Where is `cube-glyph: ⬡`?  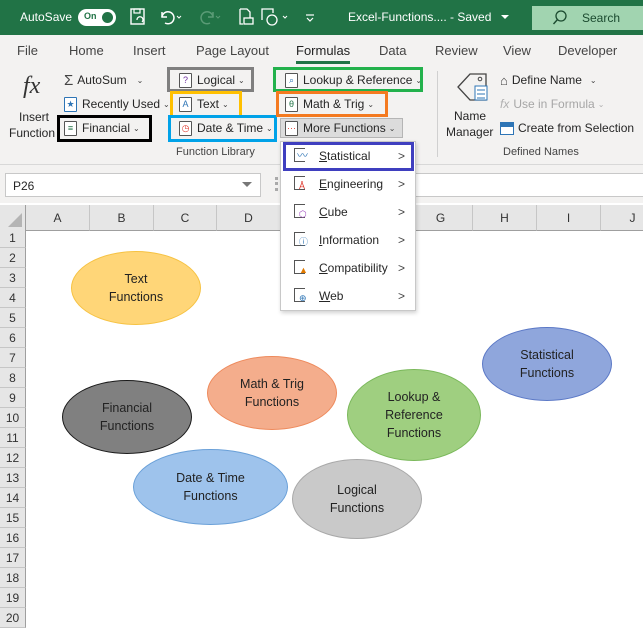
cube-glyph: ⬡ is located at coordinates (303, 214).